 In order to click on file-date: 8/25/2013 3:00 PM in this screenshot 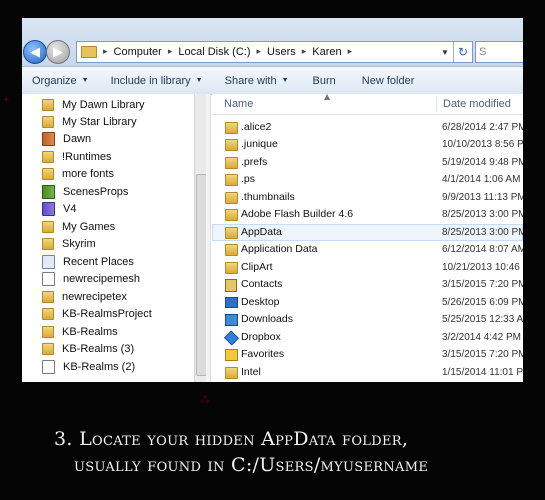, I will do `click(482, 232)`.